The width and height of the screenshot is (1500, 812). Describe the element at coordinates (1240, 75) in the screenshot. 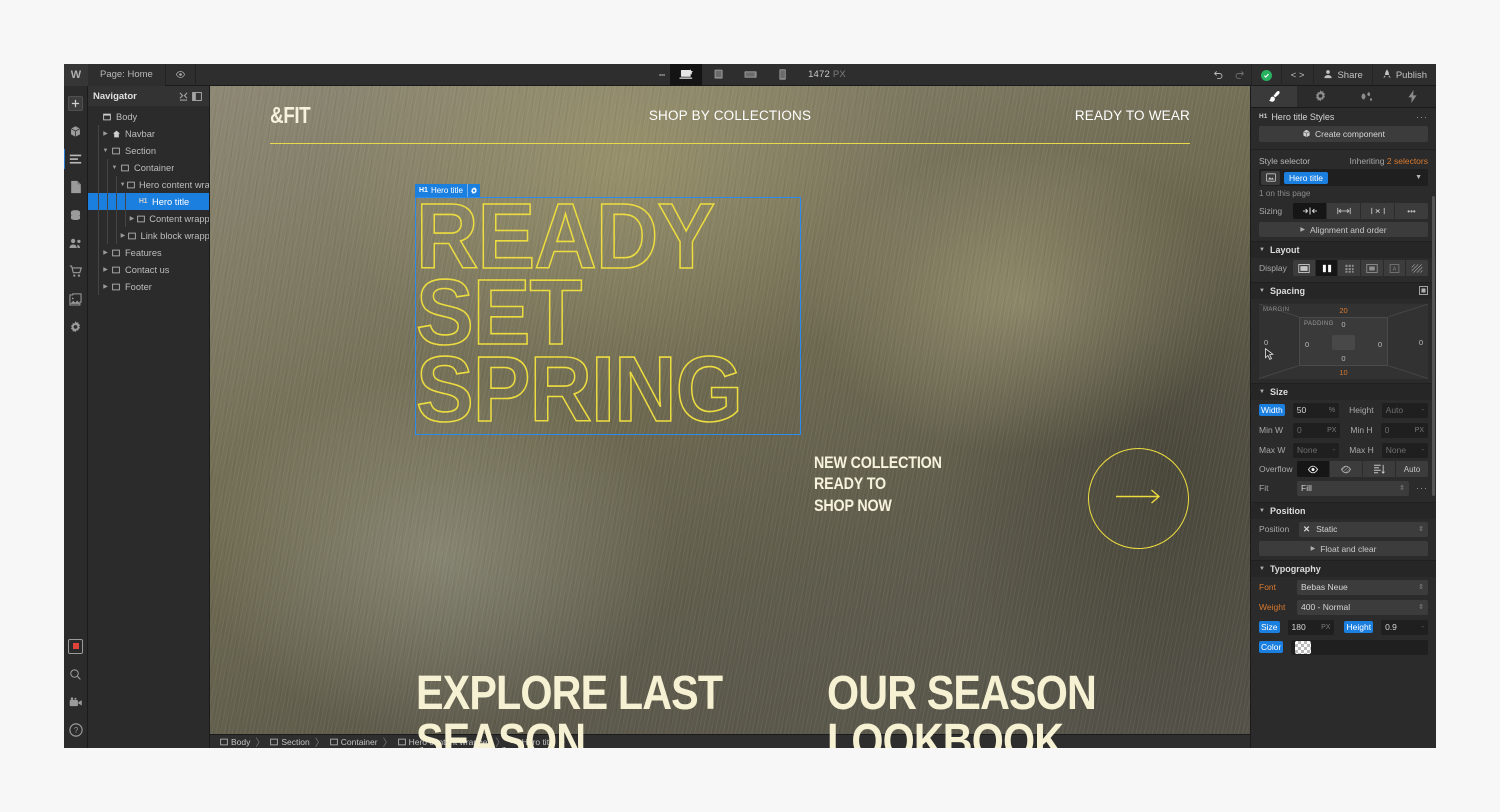

I see `redo-icon` at that location.